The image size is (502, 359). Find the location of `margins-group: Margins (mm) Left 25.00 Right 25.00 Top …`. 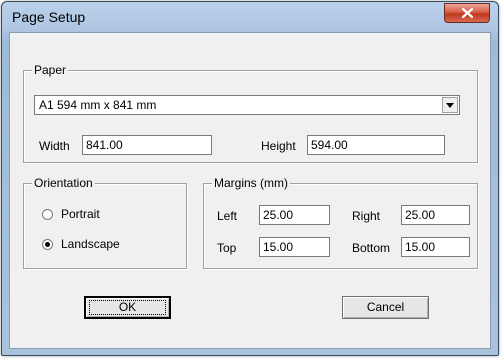

margins-group: Margins (mm) Left 25.00 Right 25.00 Top … is located at coordinates (340, 222).